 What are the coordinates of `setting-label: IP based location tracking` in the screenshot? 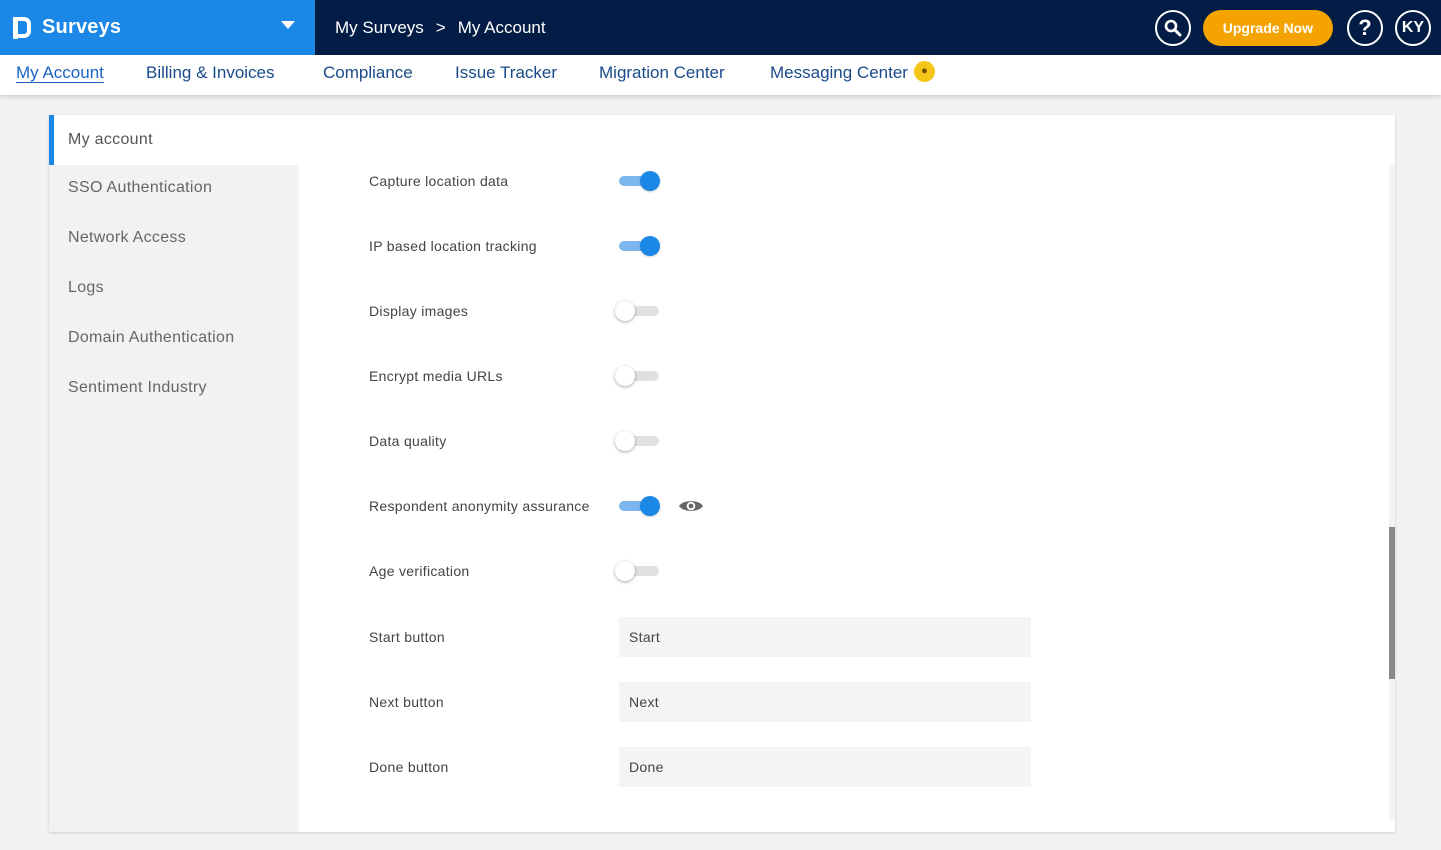 It's located at (453, 246).